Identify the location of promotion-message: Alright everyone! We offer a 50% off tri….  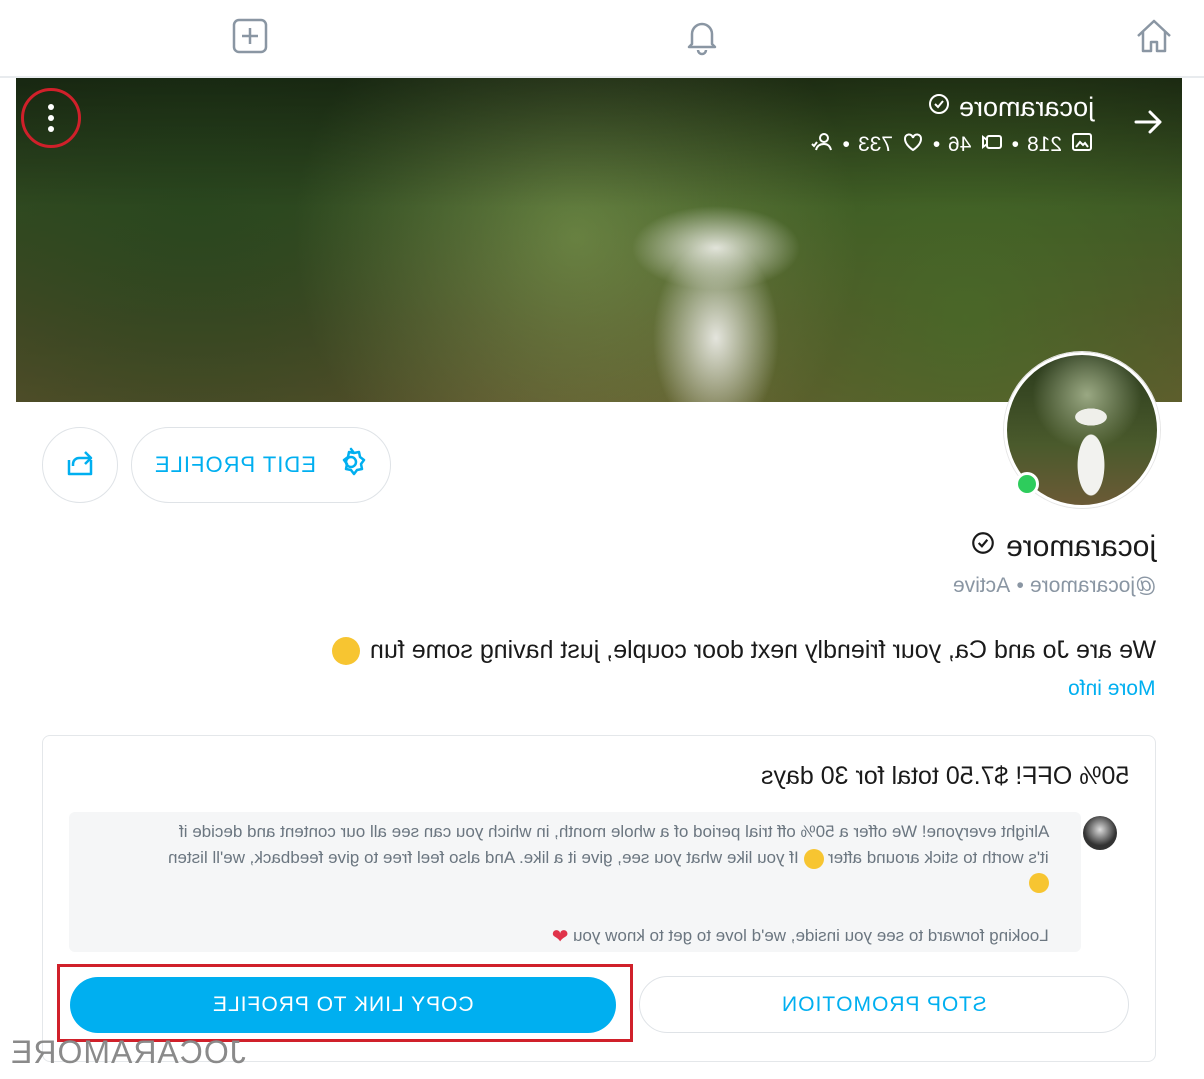
(593, 882).